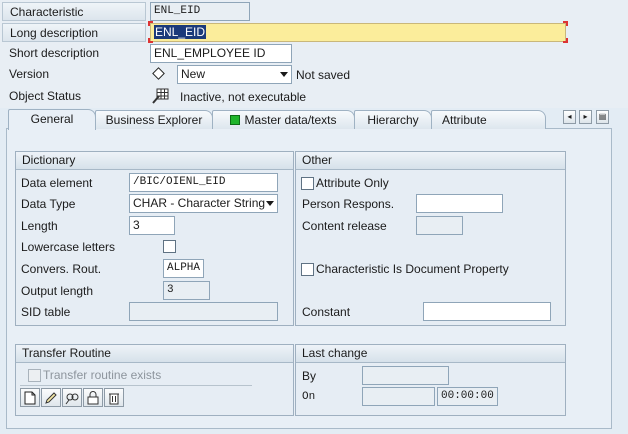  I want to click on object-status-icon, so click(161, 96).